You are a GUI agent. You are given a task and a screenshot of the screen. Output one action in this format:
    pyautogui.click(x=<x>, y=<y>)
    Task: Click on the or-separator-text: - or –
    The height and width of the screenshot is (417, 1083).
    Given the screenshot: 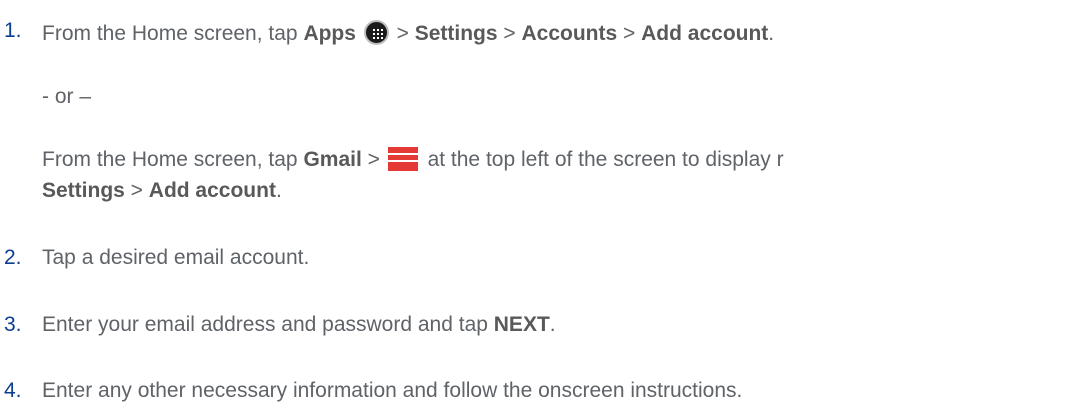 What is the action you would take?
    pyautogui.click(x=67, y=96)
    